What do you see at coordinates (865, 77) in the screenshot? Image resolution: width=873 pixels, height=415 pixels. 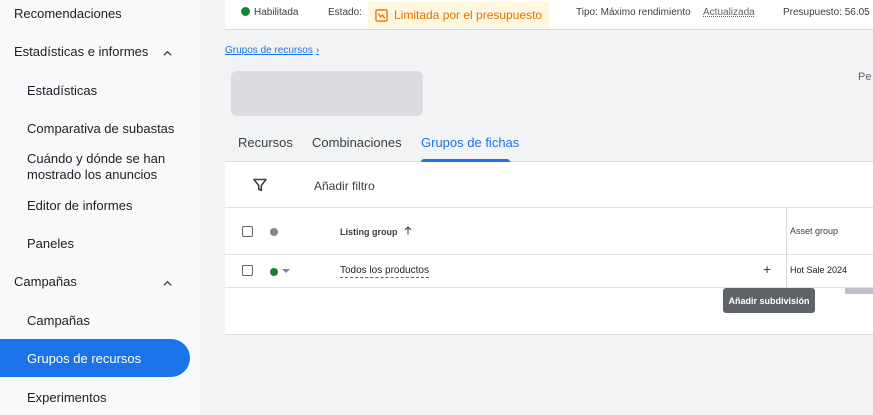 I see `header-right-text: Pe` at bounding box center [865, 77].